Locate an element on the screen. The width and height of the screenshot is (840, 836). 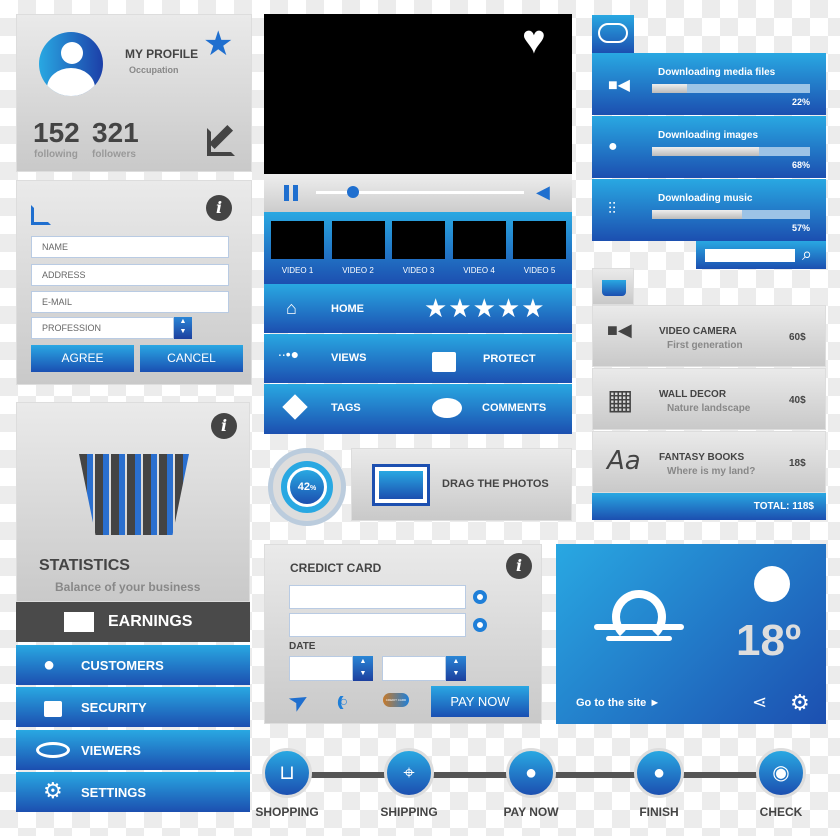
star-icon: ★ is located at coordinates (218, 44).